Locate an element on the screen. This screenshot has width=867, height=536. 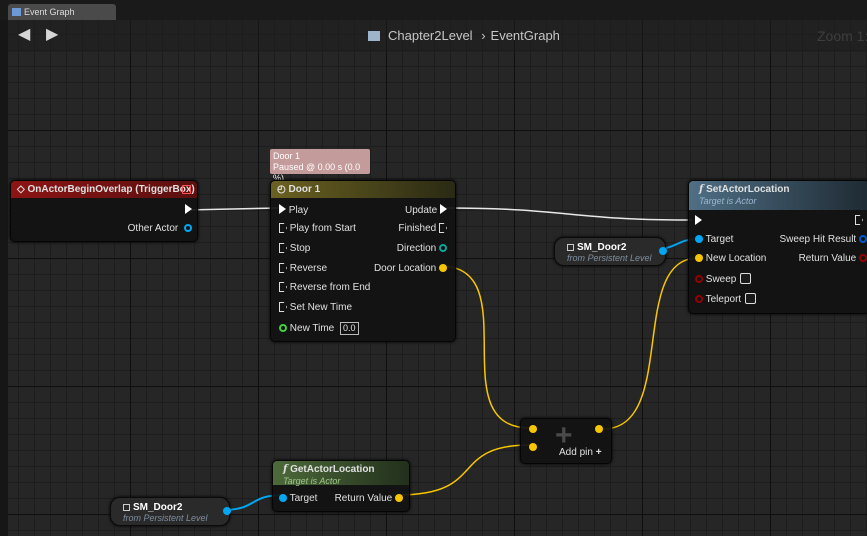
door-location-pin: Door Location is located at coordinates (410, 269).